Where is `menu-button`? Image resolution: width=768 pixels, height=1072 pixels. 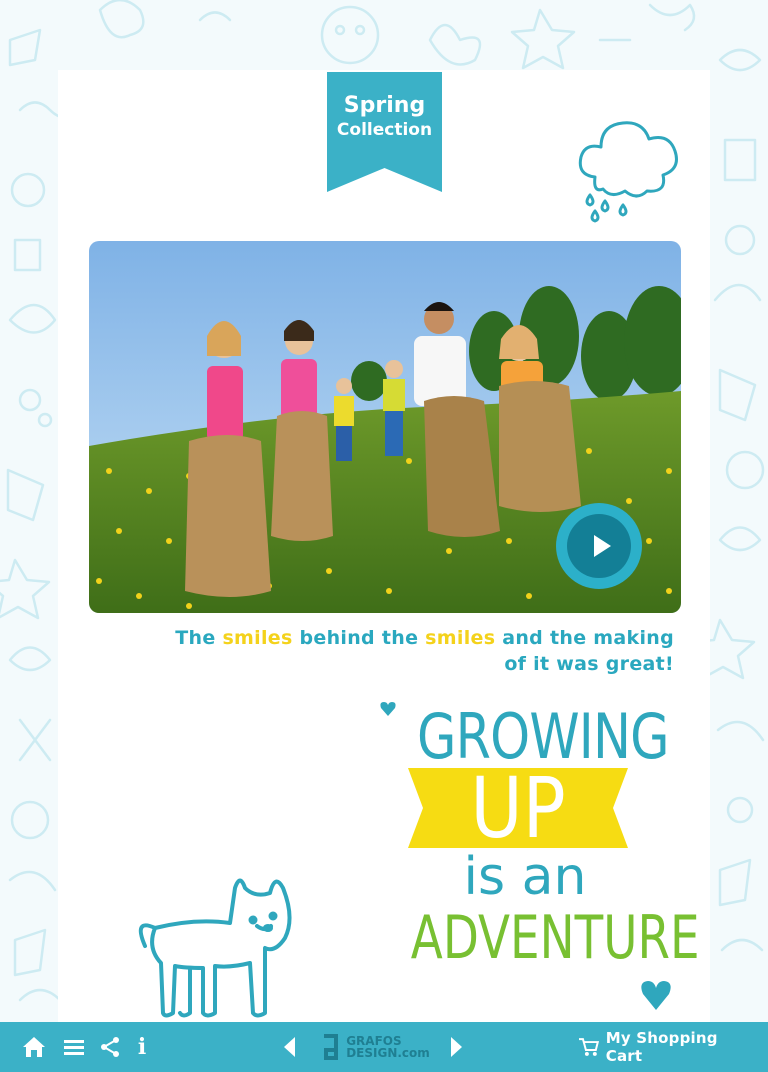
menu-button is located at coordinates (74, 1047).